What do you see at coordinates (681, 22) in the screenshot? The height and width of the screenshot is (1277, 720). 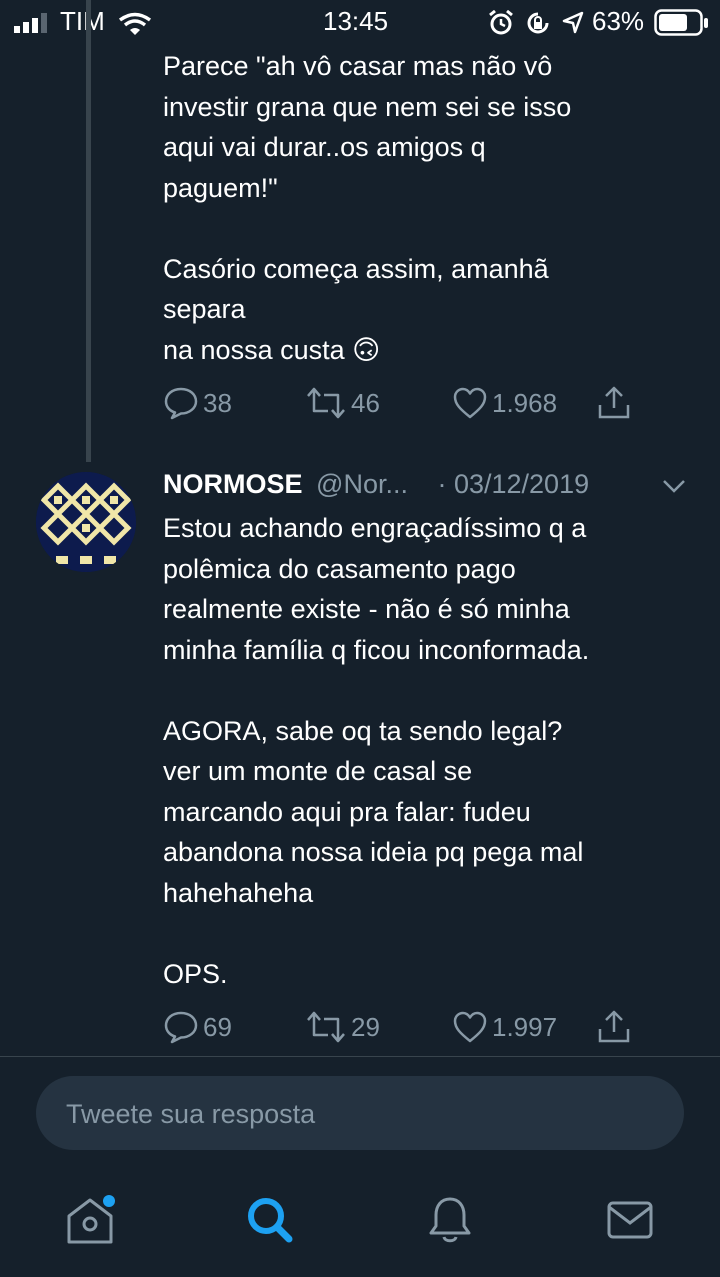 I see `battery-icon` at bounding box center [681, 22].